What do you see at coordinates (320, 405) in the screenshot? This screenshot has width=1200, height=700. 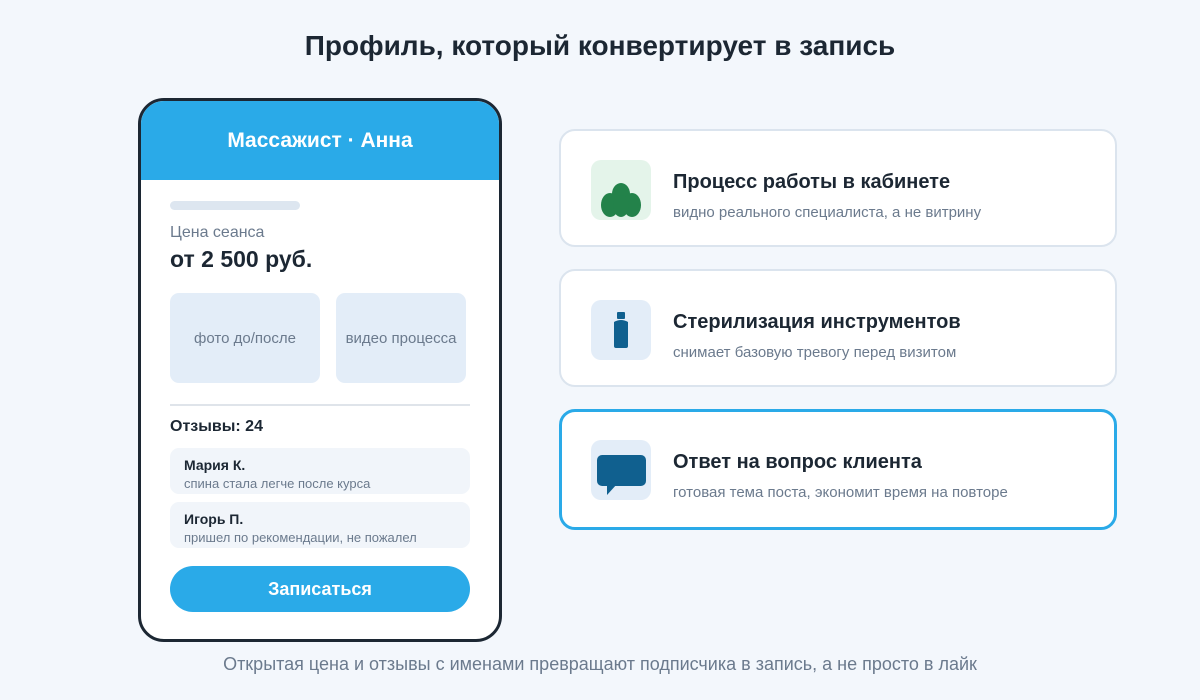 I see `divider` at bounding box center [320, 405].